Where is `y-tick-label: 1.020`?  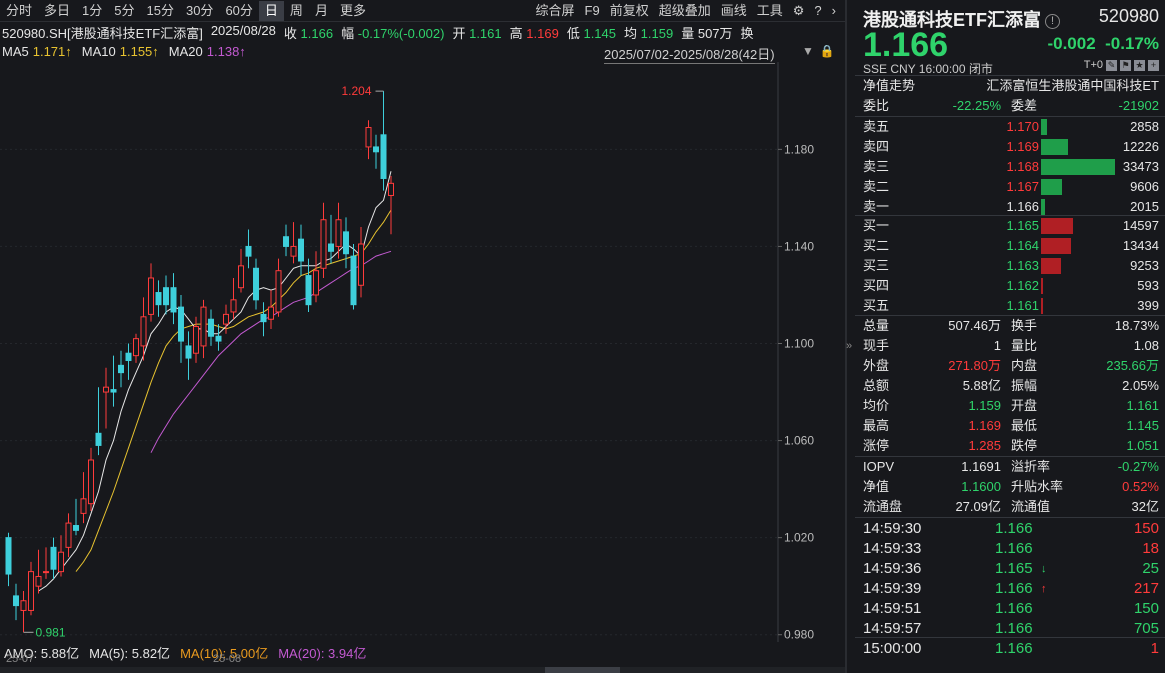 y-tick-label: 1.020 is located at coordinates (799, 538).